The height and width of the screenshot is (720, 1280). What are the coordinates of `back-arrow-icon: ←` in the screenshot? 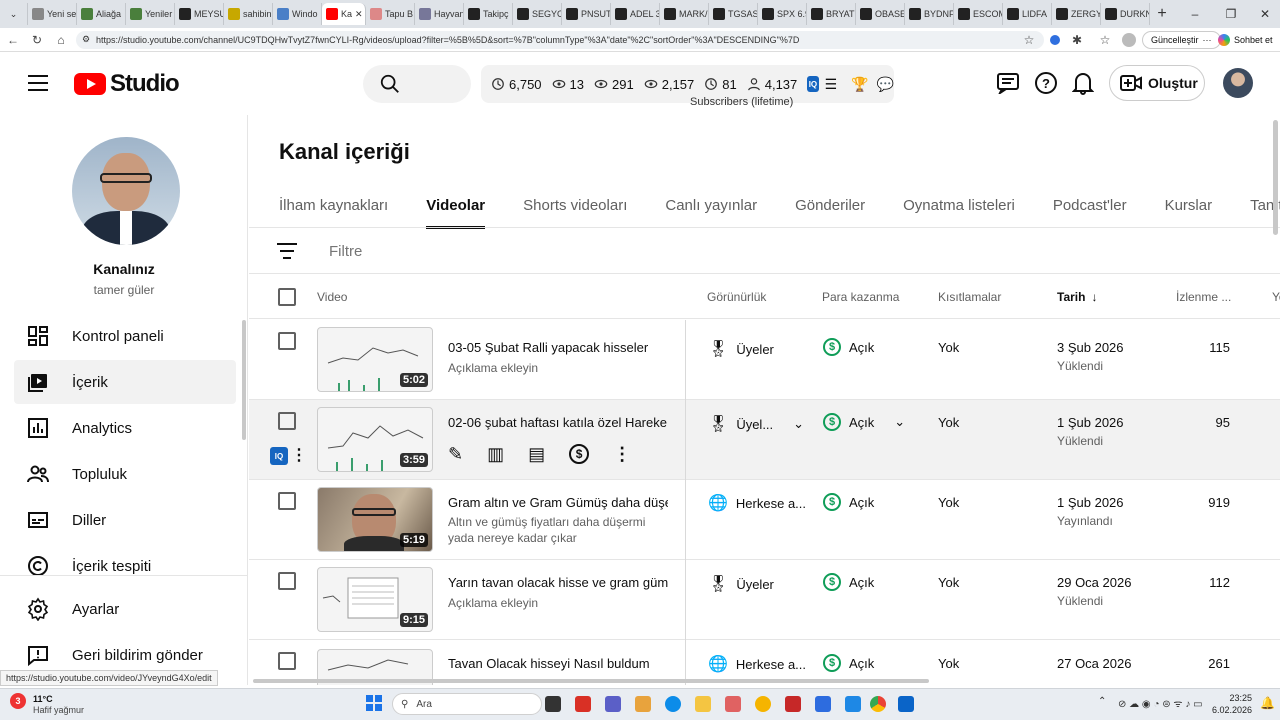 It's located at (13, 40).